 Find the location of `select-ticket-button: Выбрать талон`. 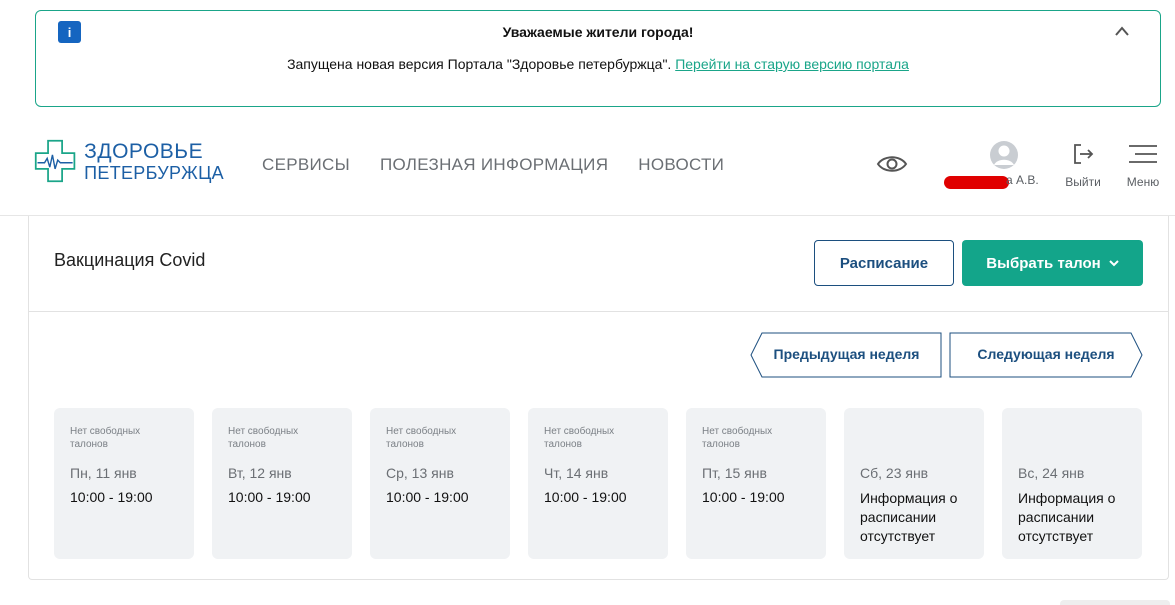

select-ticket-button: Выбрать талон is located at coordinates (1052, 263).